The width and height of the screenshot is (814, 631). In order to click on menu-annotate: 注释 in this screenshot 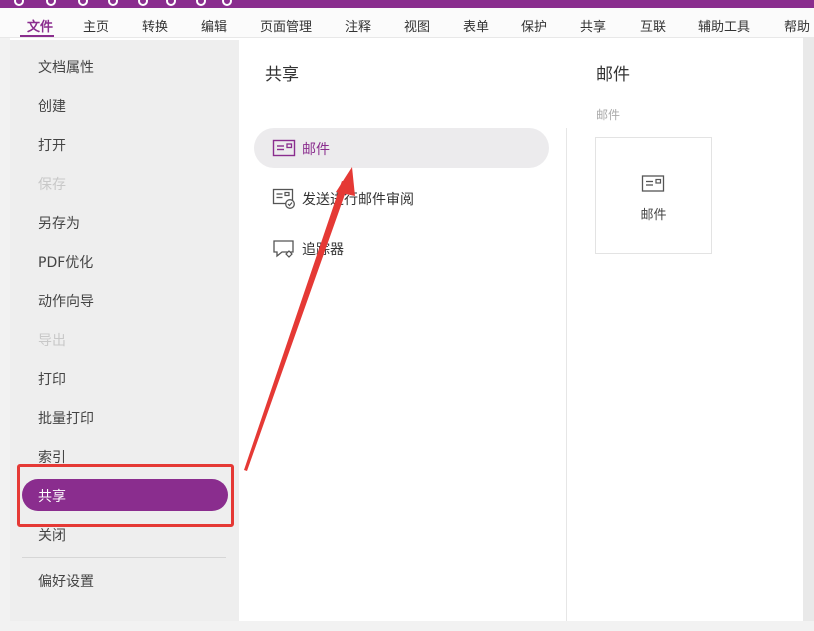, I will do `click(358, 25)`.